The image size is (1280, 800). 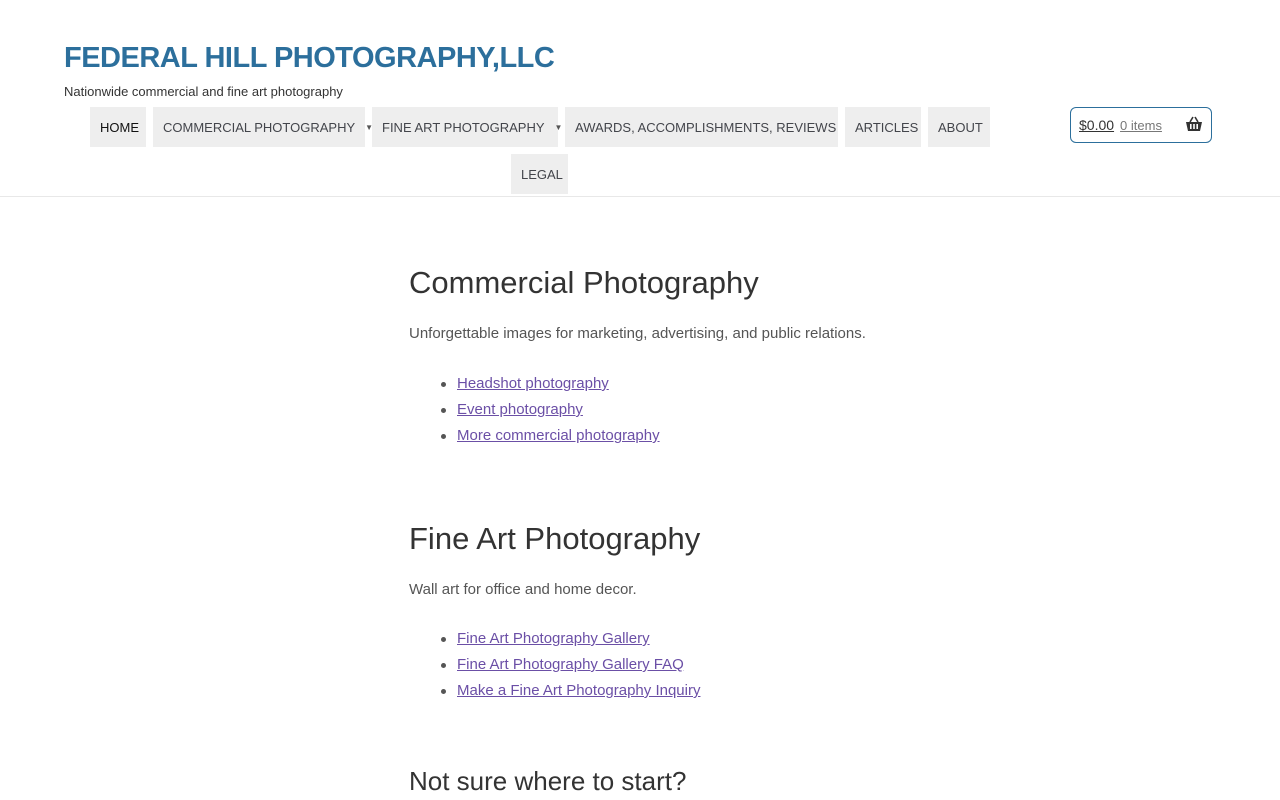 I want to click on cart-widget: $0.00 0 items, so click(x=1141, y=125).